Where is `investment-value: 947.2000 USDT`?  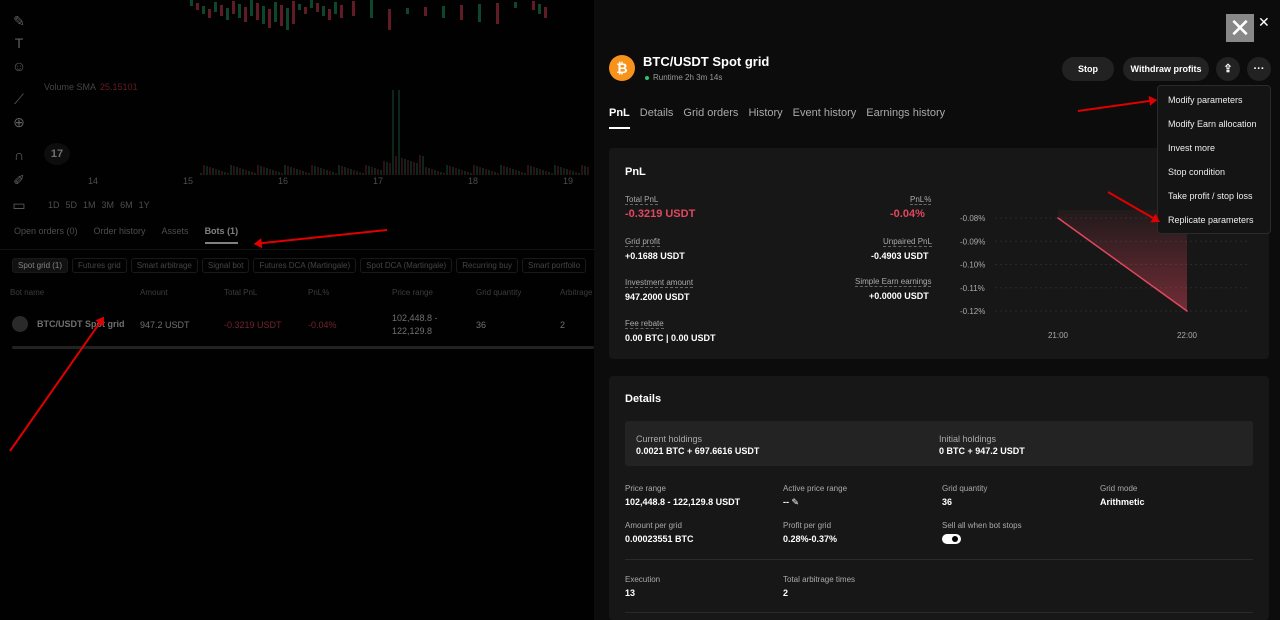
investment-value: 947.2000 USDT is located at coordinates (657, 297).